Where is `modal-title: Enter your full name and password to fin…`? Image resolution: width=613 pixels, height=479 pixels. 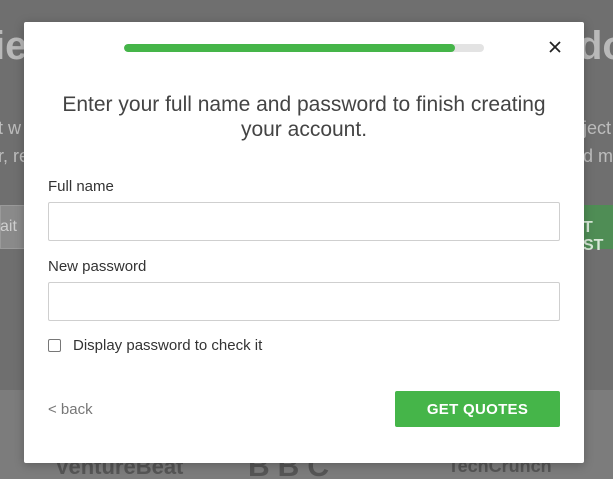
modal-title: Enter your full name and password to fin… is located at coordinates (304, 117).